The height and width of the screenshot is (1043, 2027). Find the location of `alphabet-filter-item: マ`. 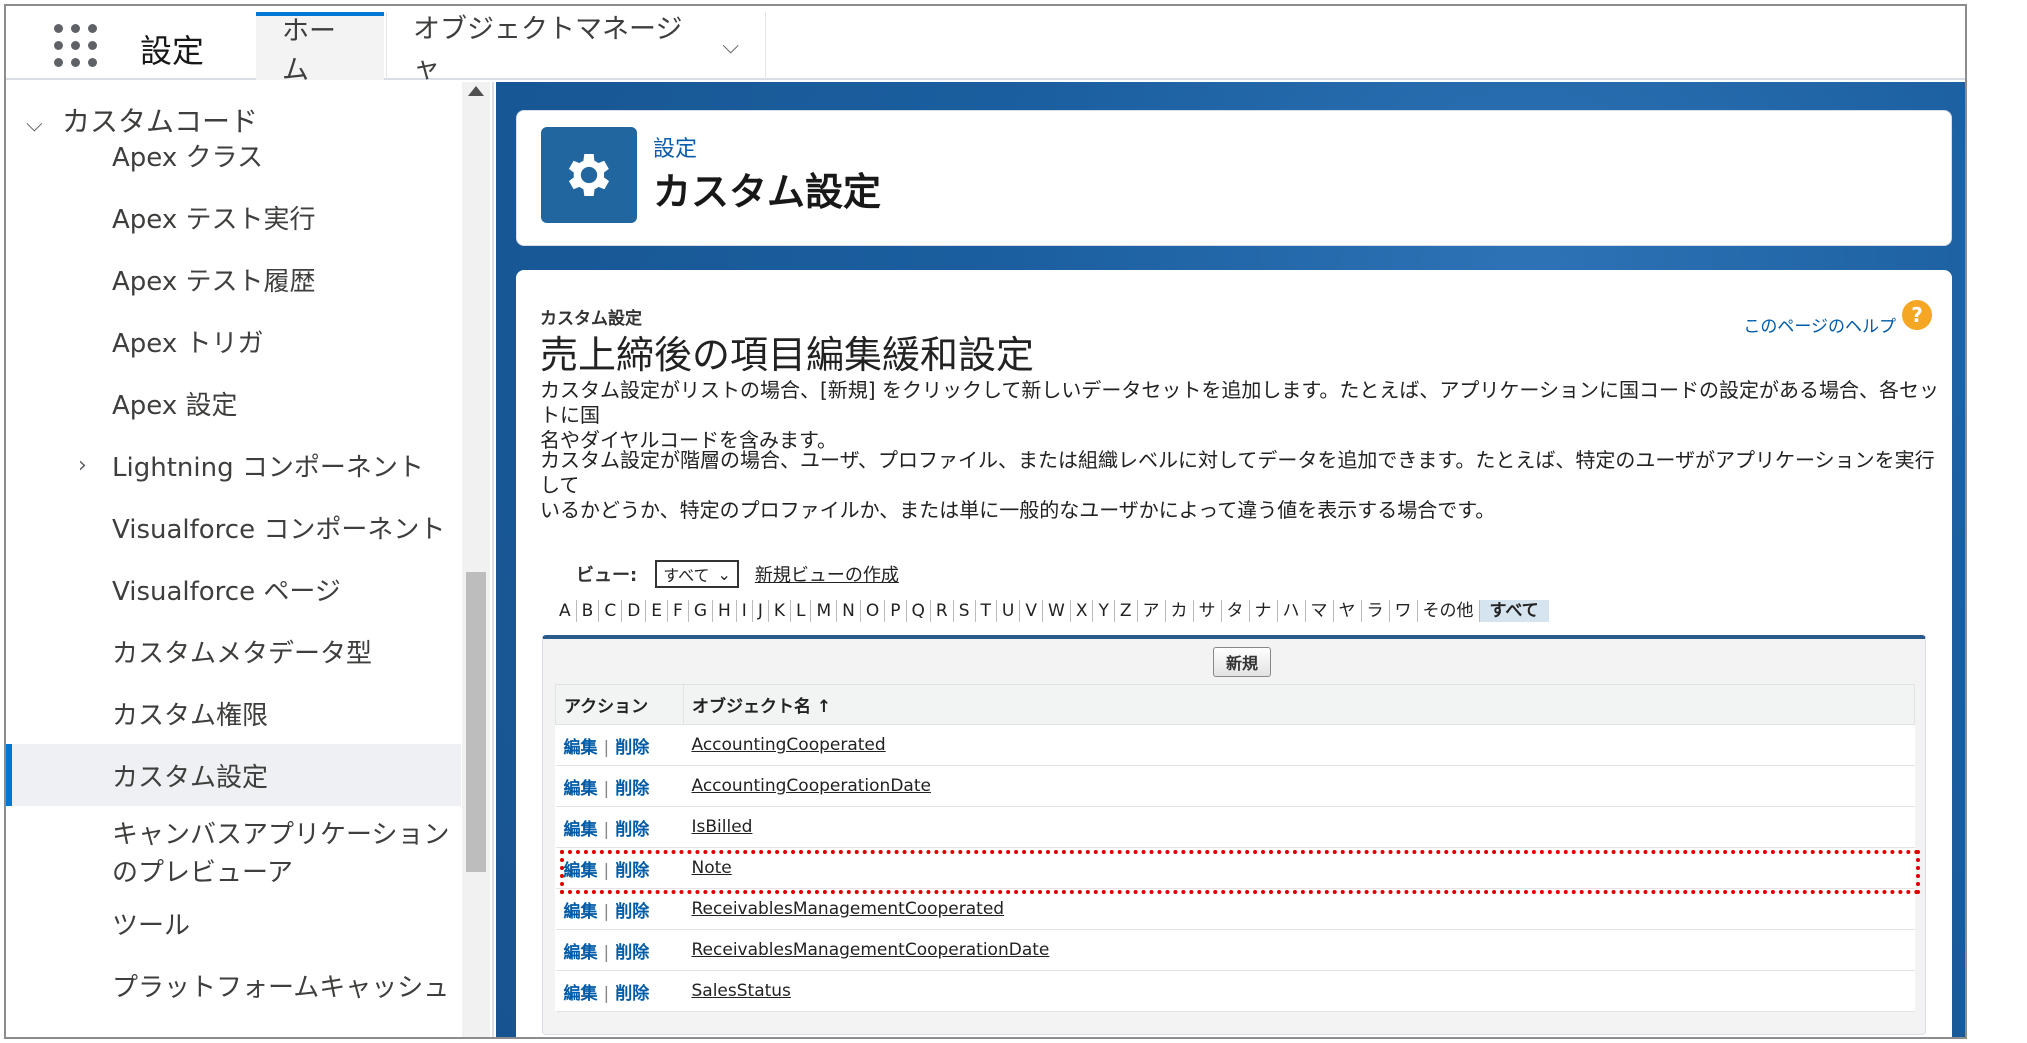

alphabet-filter-item: マ is located at coordinates (1320, 611).